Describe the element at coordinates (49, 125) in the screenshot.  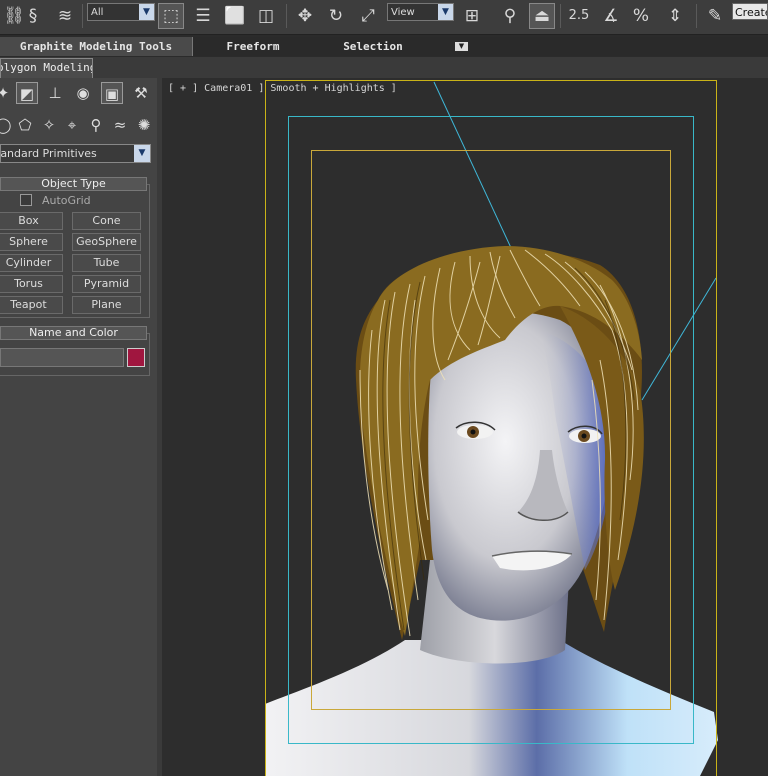
I see `lights-icon: ✧` at that location.